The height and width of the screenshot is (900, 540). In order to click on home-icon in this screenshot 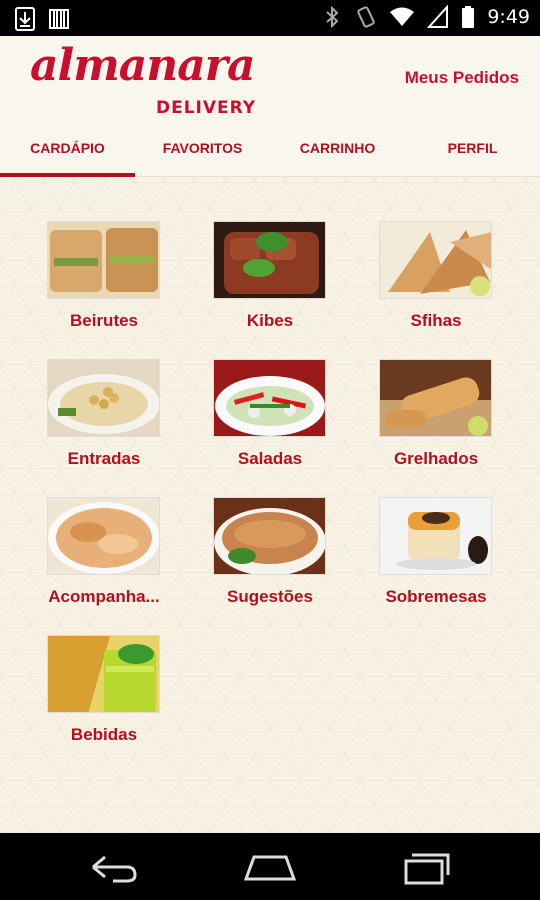, I will do `click(270, 867)`.